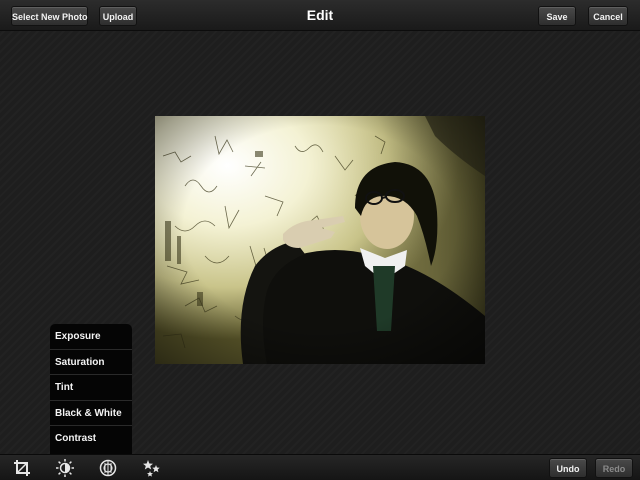 The image size is (640, 480). What do you see at coordinates (118, 16) in the screenshot?
I see `upload-button: Upload` at bounding box center [118, 16].